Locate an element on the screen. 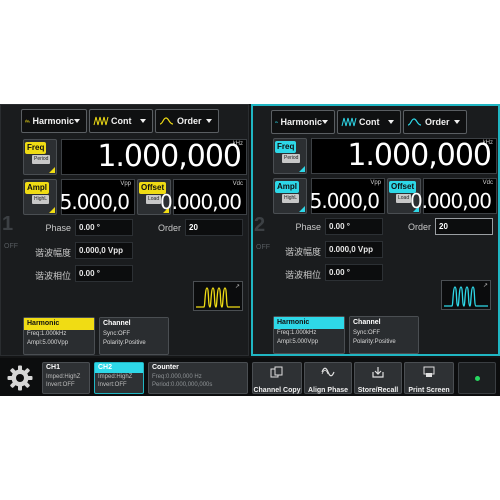  print-screen-button: Print Screen is located at coordinates (429, 378).